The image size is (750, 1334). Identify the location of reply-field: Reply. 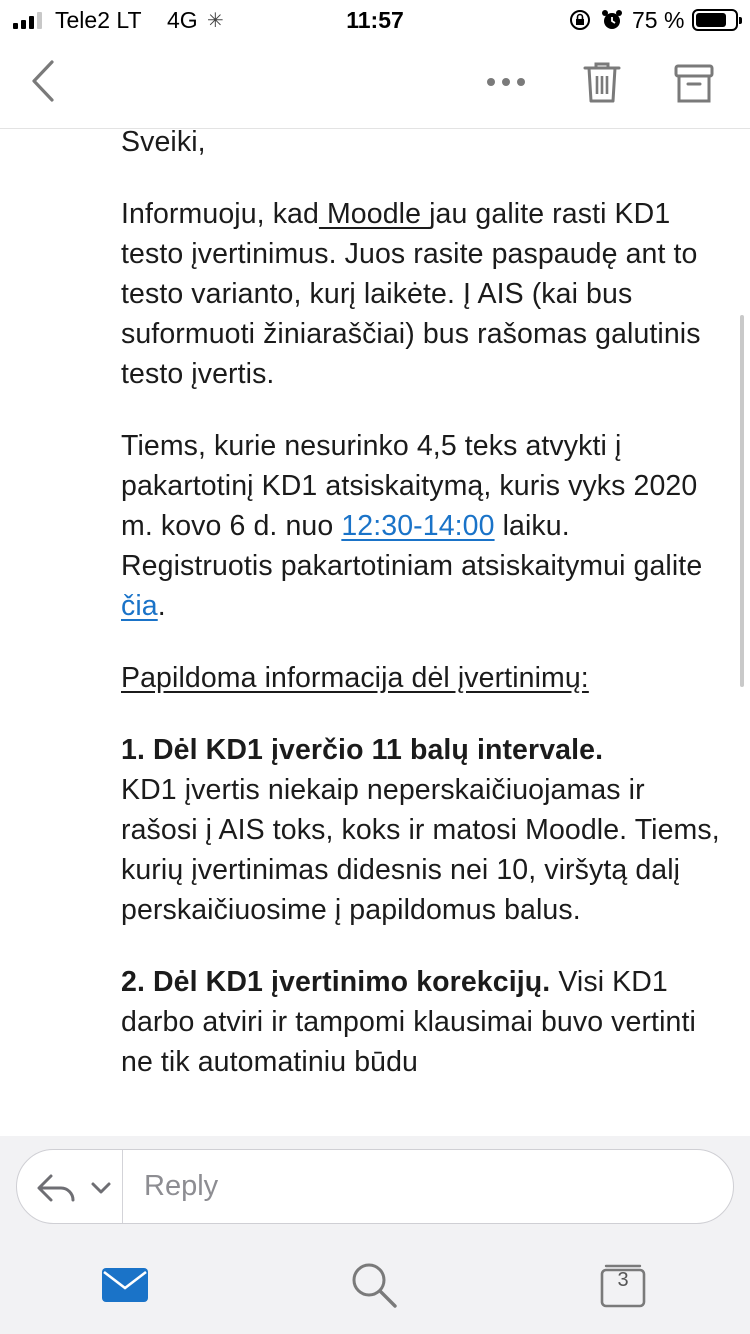
(375, 1186).